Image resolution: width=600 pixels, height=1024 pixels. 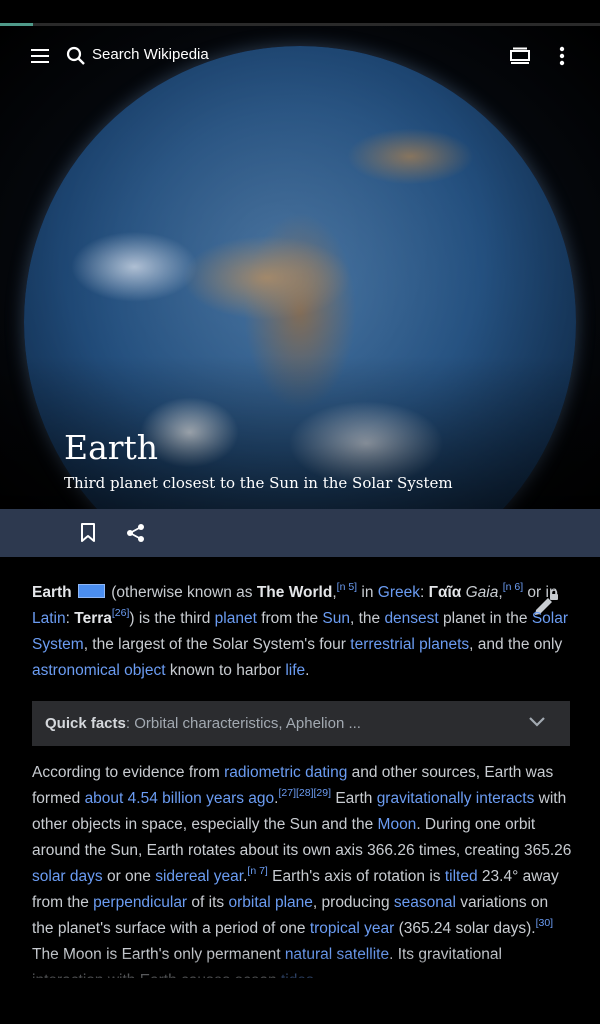 I want to click on link-astronomical-object: astronomical object, so click(x=99, y=670).